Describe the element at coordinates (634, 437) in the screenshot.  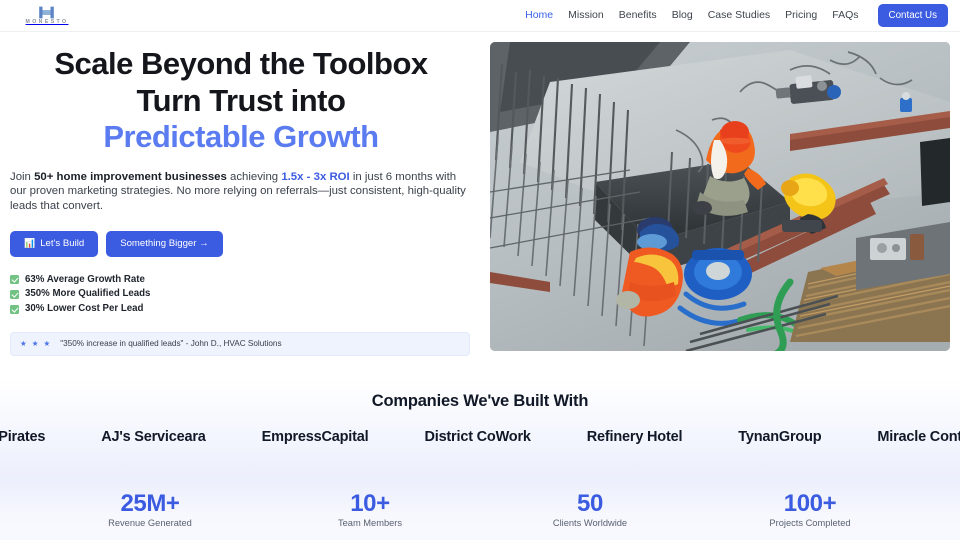
I see `company-logo-item: Refinery Hotel` at that location.